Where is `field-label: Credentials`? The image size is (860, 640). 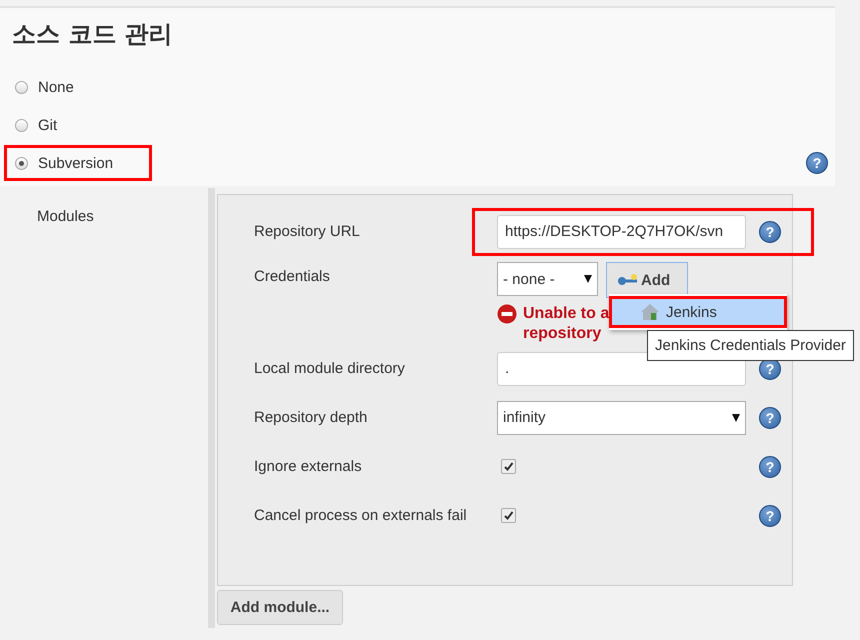
field-label: Credentials is located at coordinates (292, 276).